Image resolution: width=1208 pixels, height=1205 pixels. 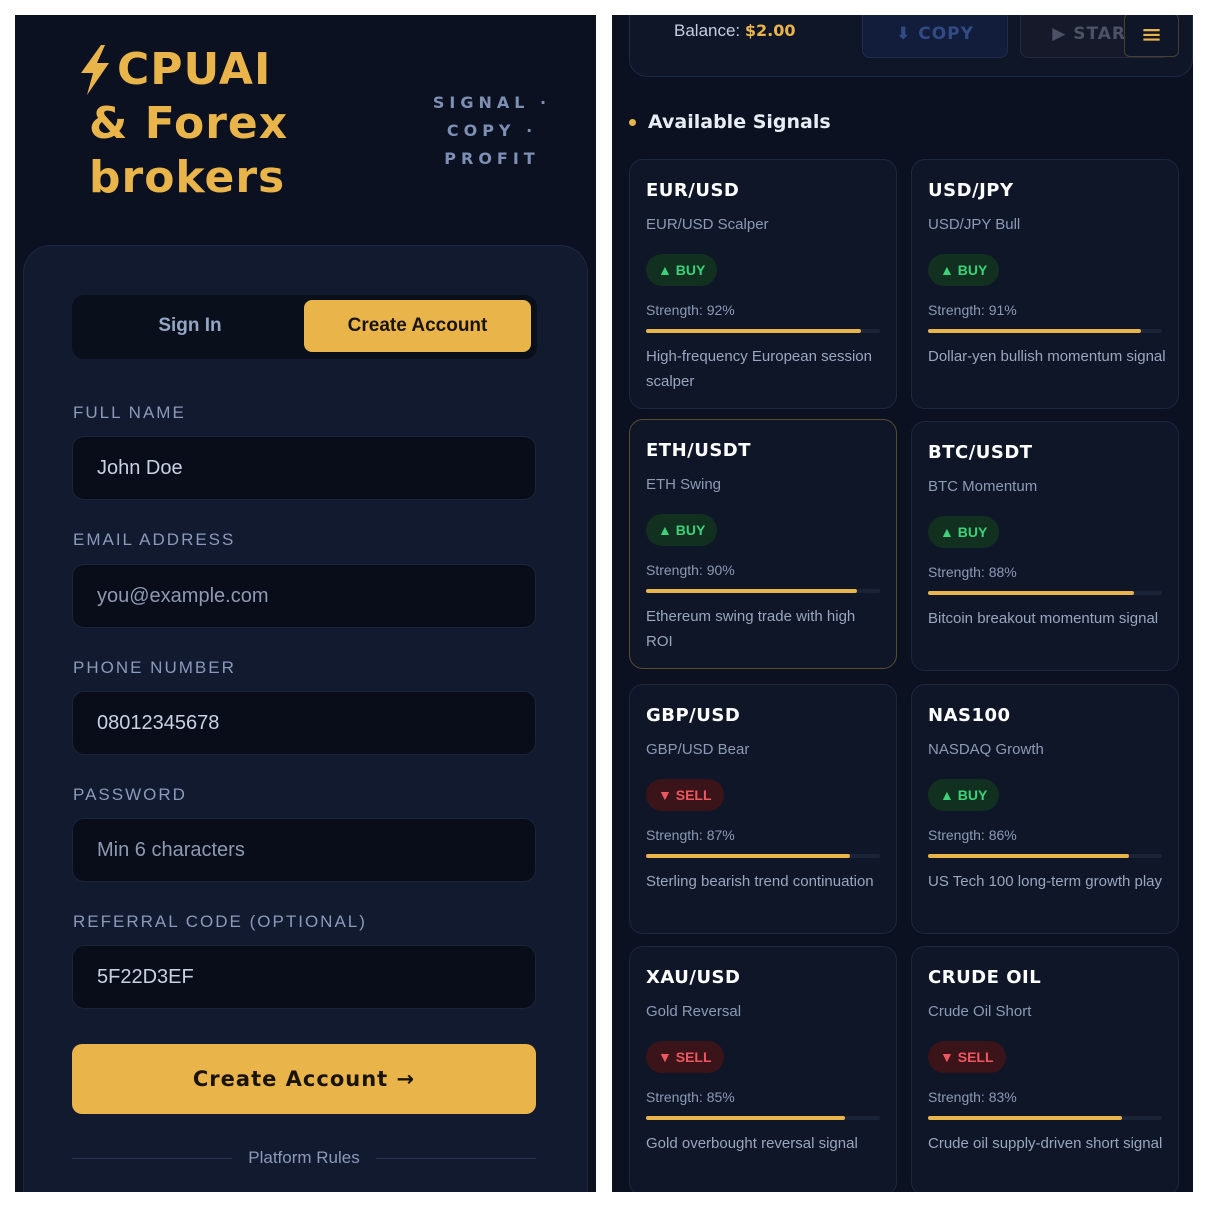 What do you see at coordinates (972, 835) in the screenshot?
I see `signal-strength-label: Strength: 86%` at bounding box center [972, 835].